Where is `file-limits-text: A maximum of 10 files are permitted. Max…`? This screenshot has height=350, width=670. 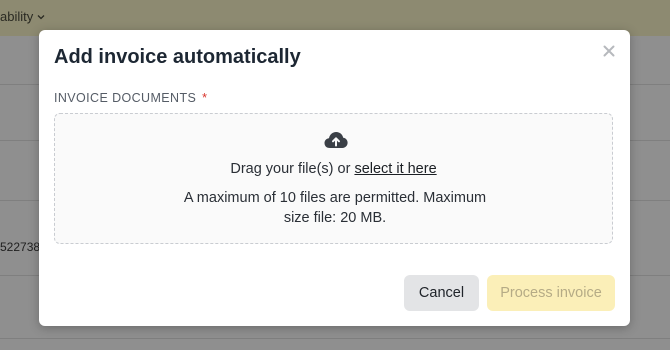
file-limits-text: A maximum of 10 files are permitted. Max… is located at coordinates (335, 208).